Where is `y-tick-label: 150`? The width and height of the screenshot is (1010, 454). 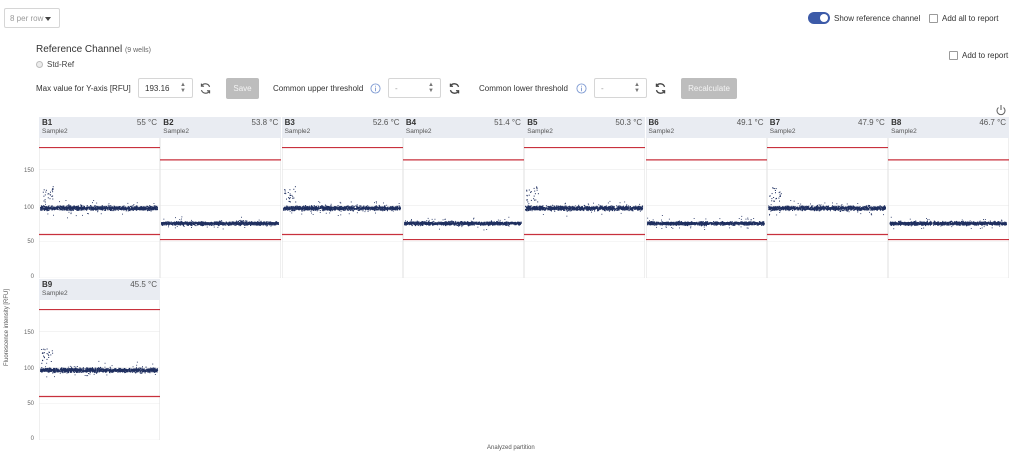 y-tick-label: 150 is located at coordinates (28, 333).